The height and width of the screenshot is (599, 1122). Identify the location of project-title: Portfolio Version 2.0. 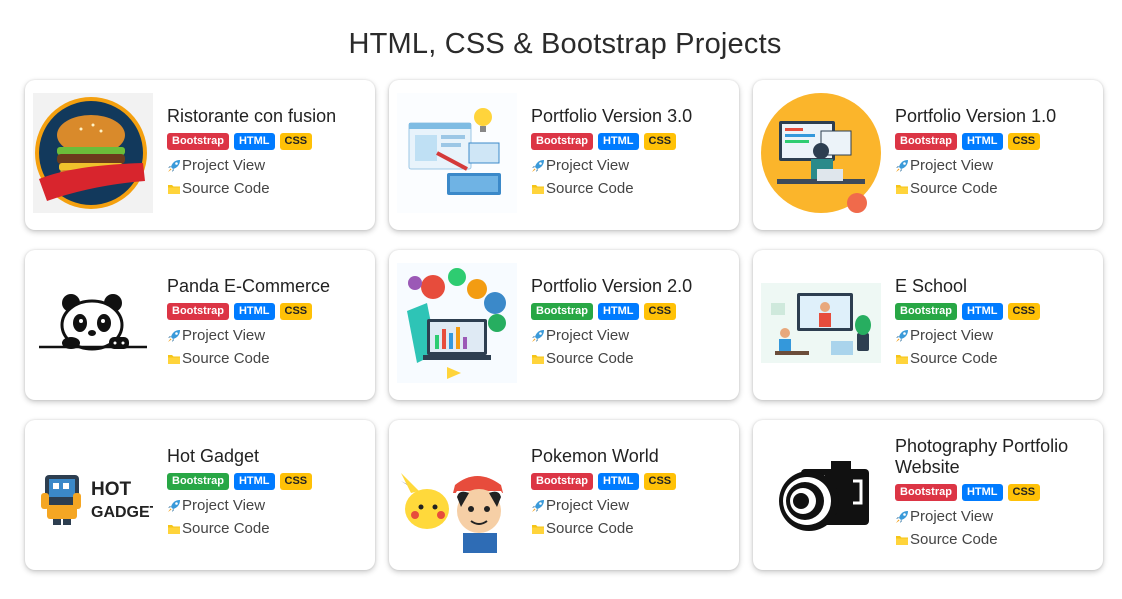
(612, 286).